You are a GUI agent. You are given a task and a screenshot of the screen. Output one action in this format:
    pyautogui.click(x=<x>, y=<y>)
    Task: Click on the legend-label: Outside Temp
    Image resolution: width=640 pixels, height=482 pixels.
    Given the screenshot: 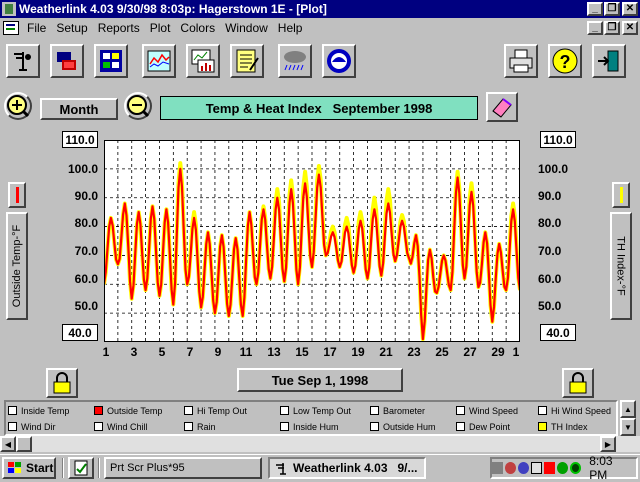 What is the action you would take?
    pyautogui.click(x=135, y=410)
    